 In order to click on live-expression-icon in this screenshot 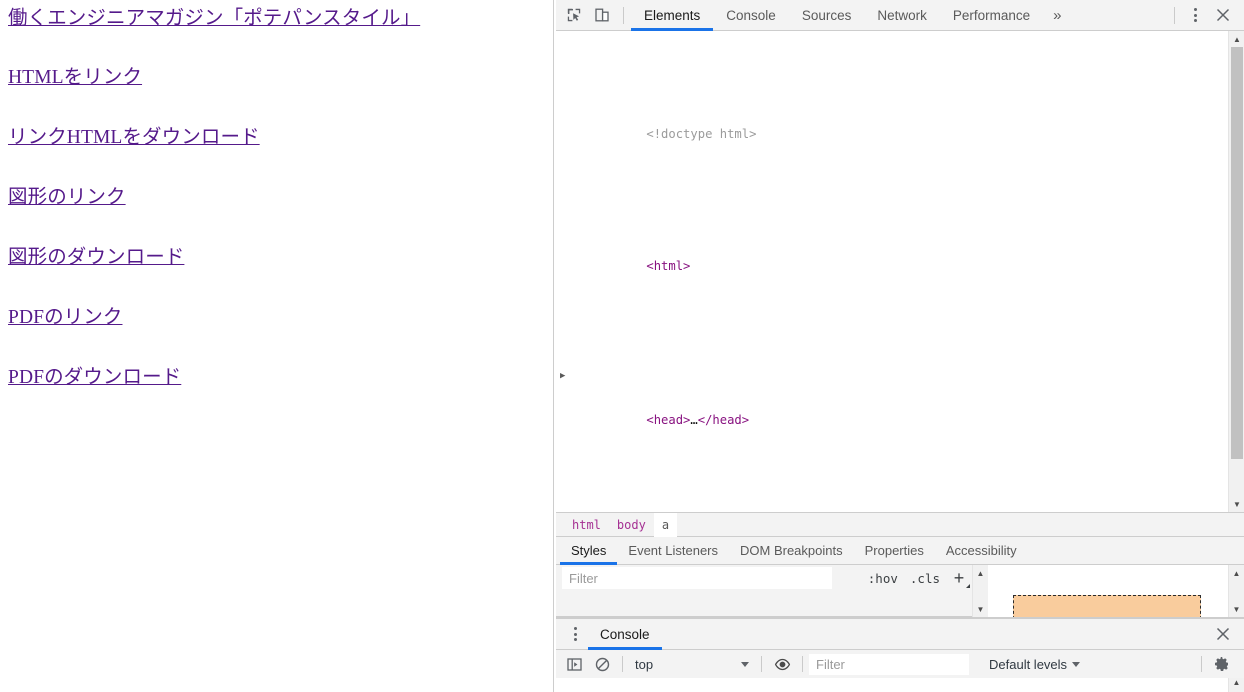, I will do `click(782, 664)`.